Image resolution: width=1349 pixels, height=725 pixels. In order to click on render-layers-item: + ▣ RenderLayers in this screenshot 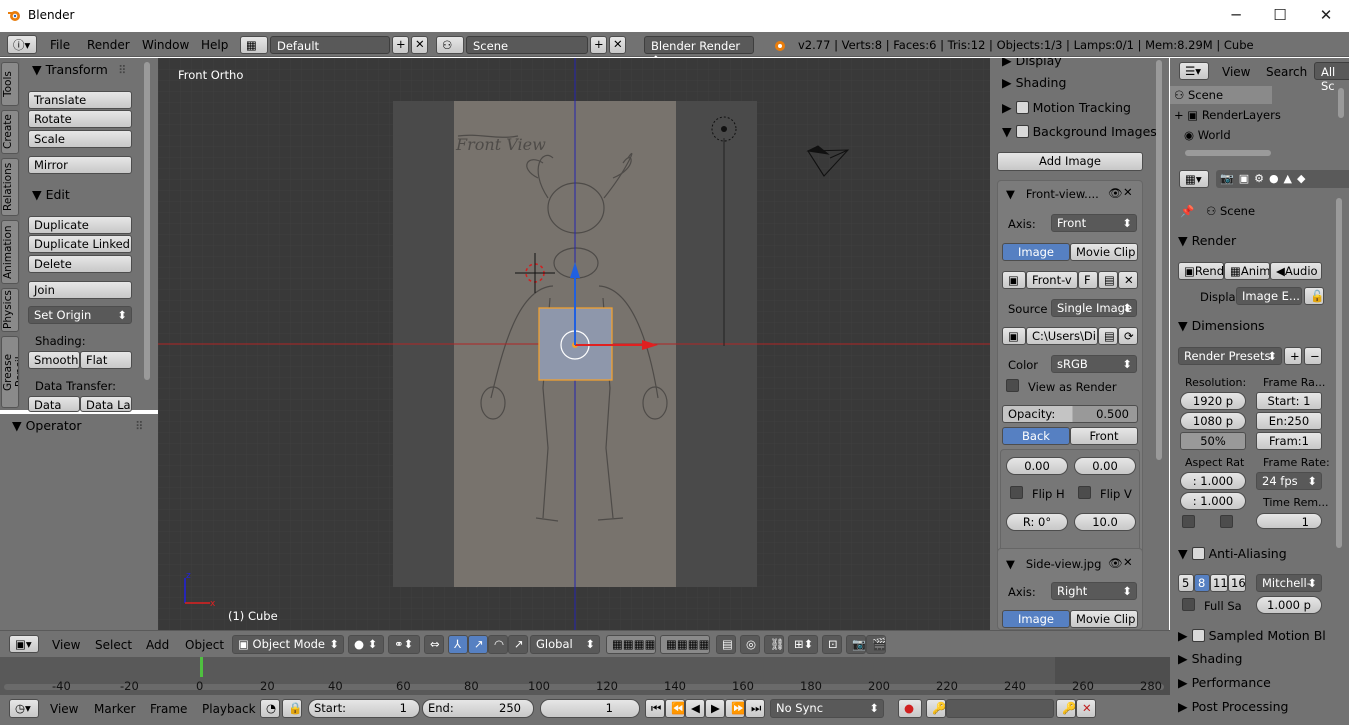, I will do `click(1227, 115)`.